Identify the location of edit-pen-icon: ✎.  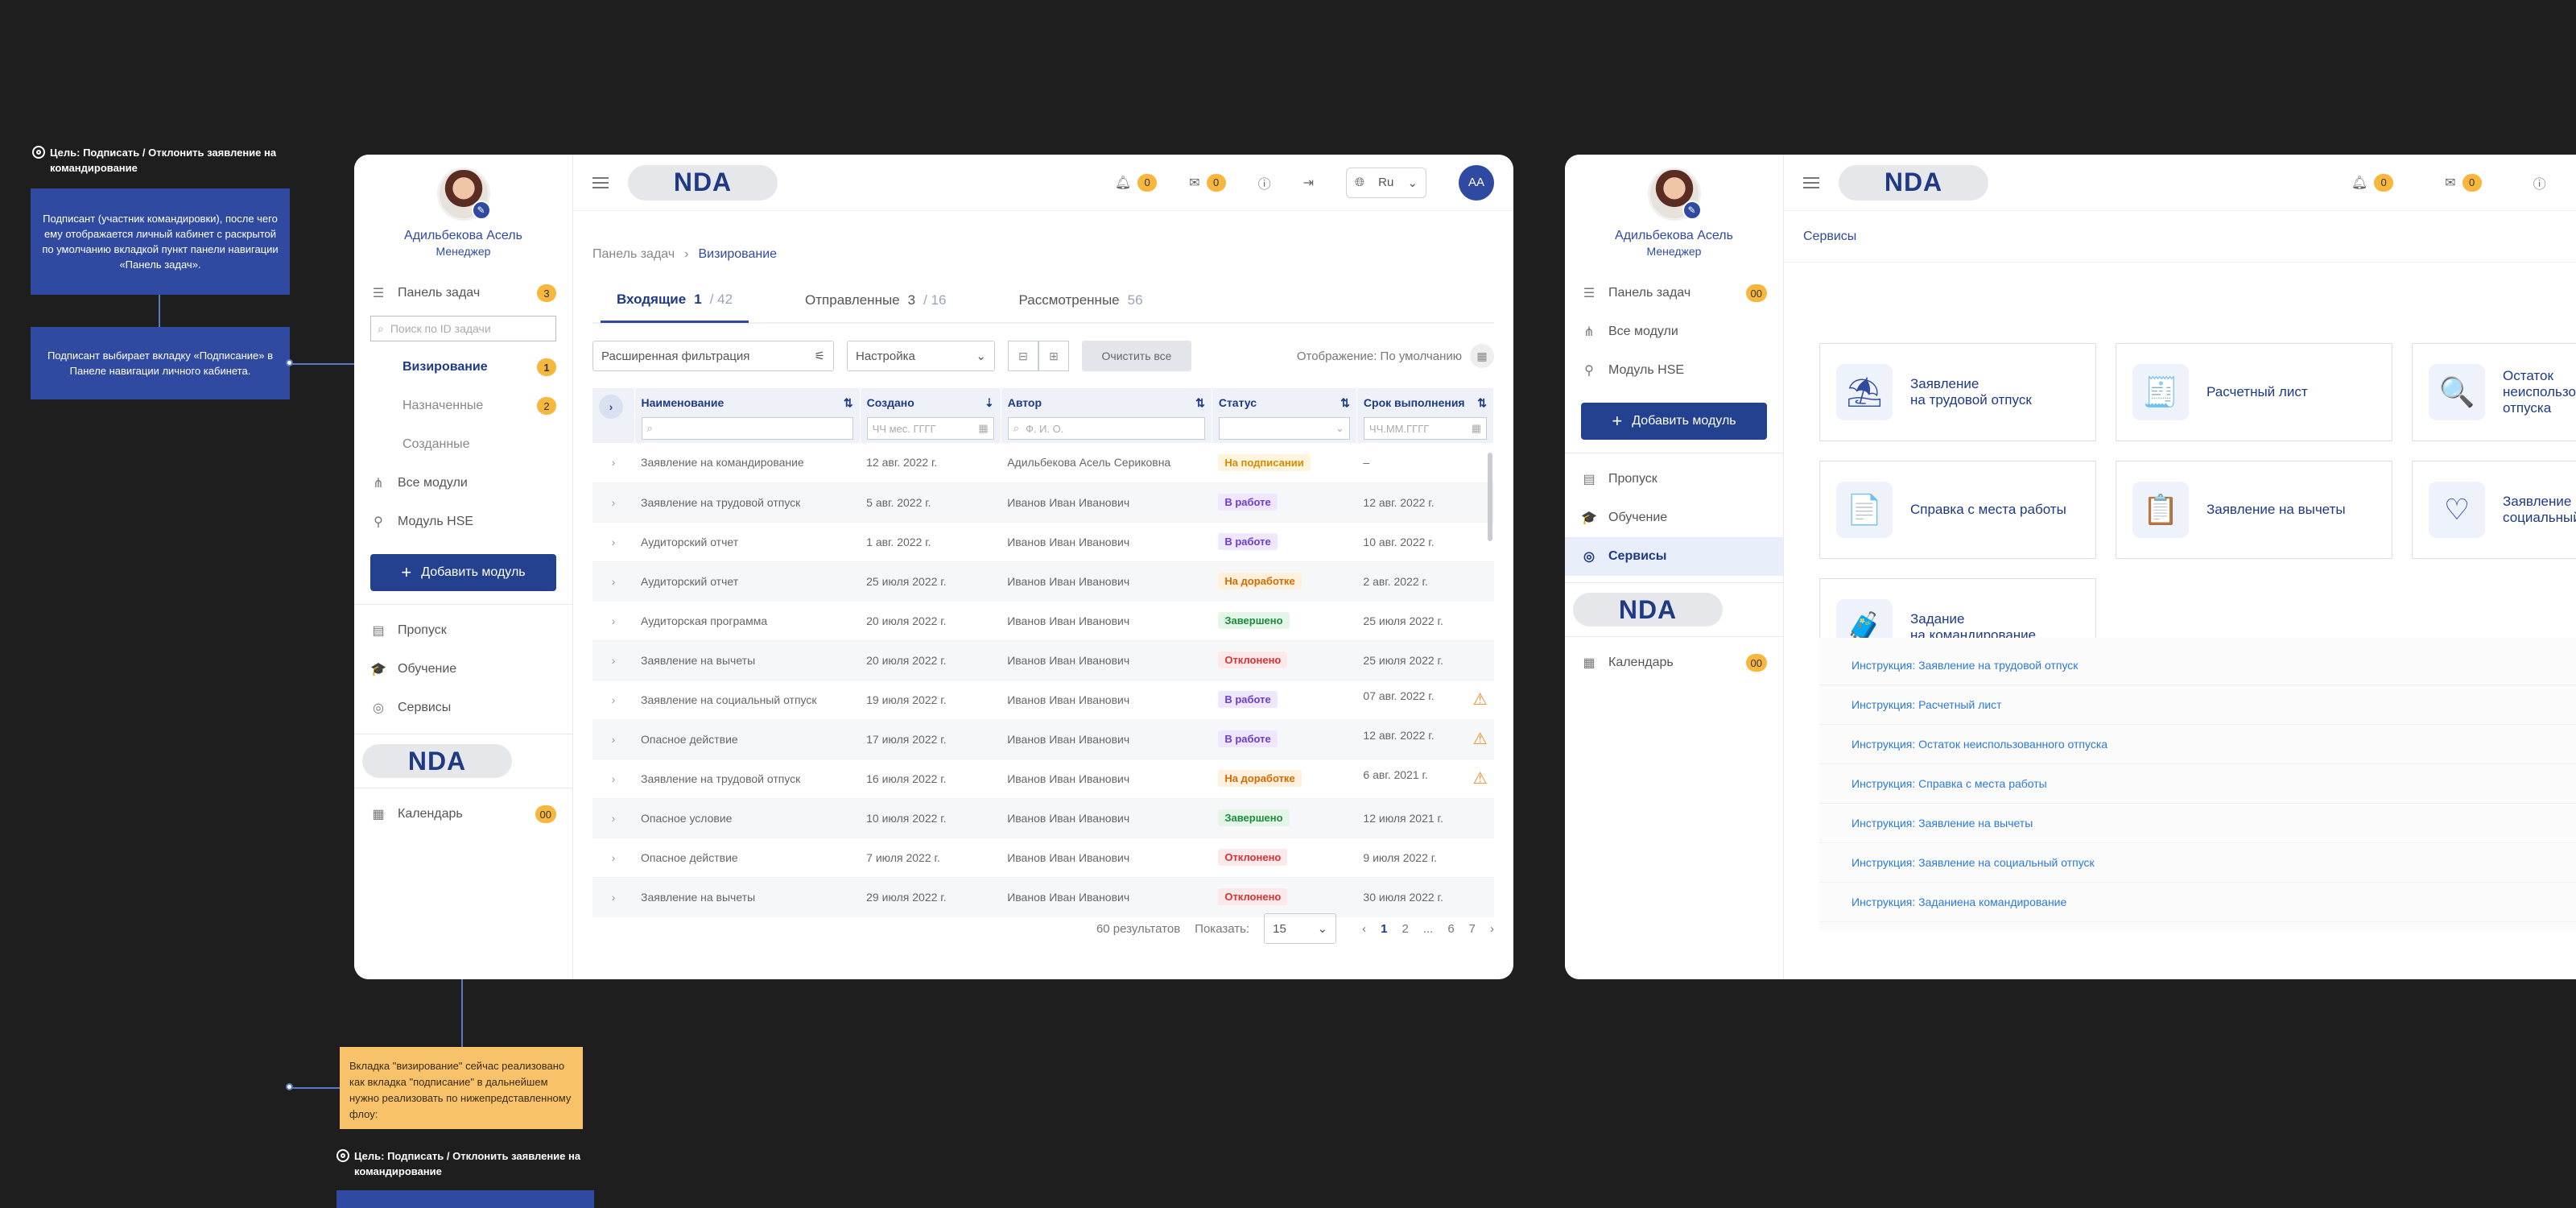
(481, 210).